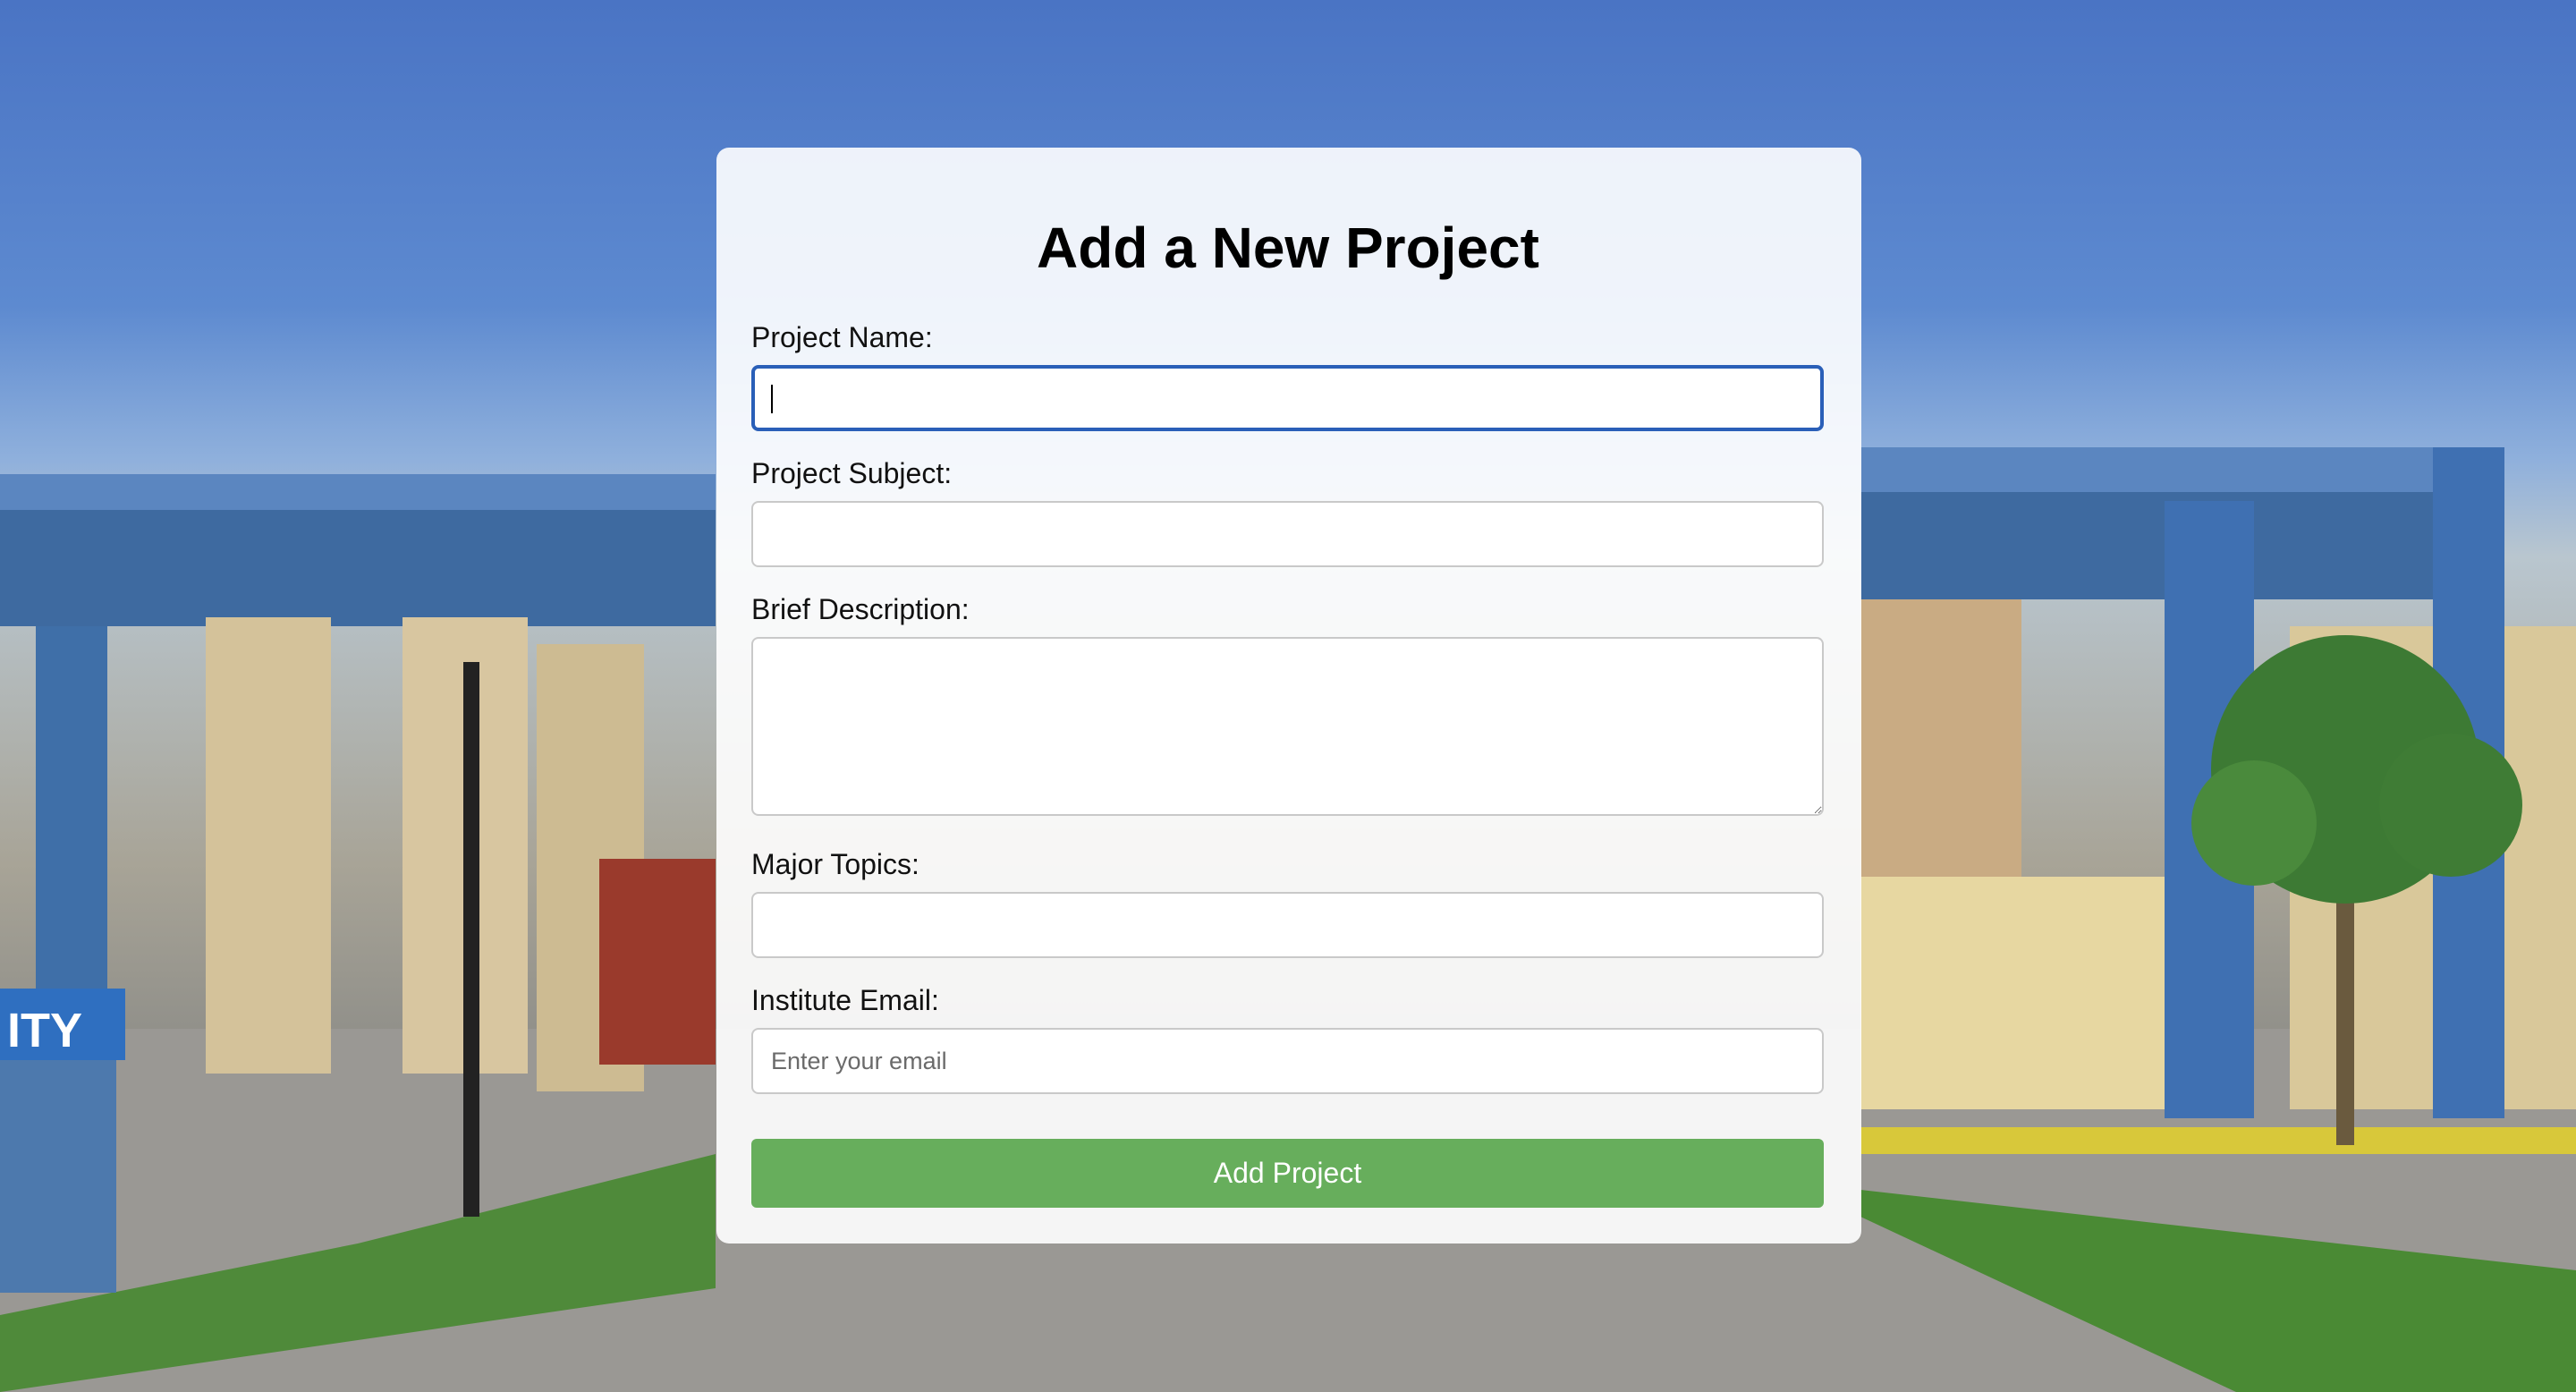 Image resolution: width=2576 pixels, height=1392 pixels. I want to click on text-cursor, so click(772, 399).